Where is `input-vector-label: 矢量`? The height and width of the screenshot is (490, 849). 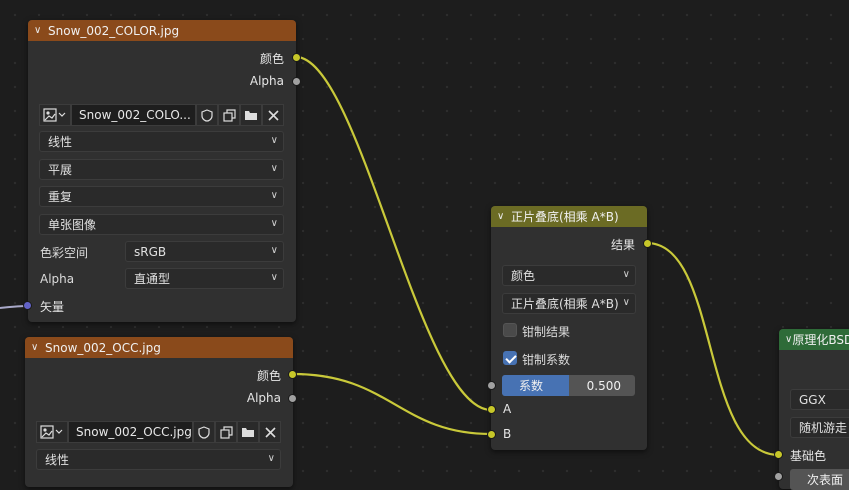 input-vector-label: 矢量 is located at coordinates (52, 307).